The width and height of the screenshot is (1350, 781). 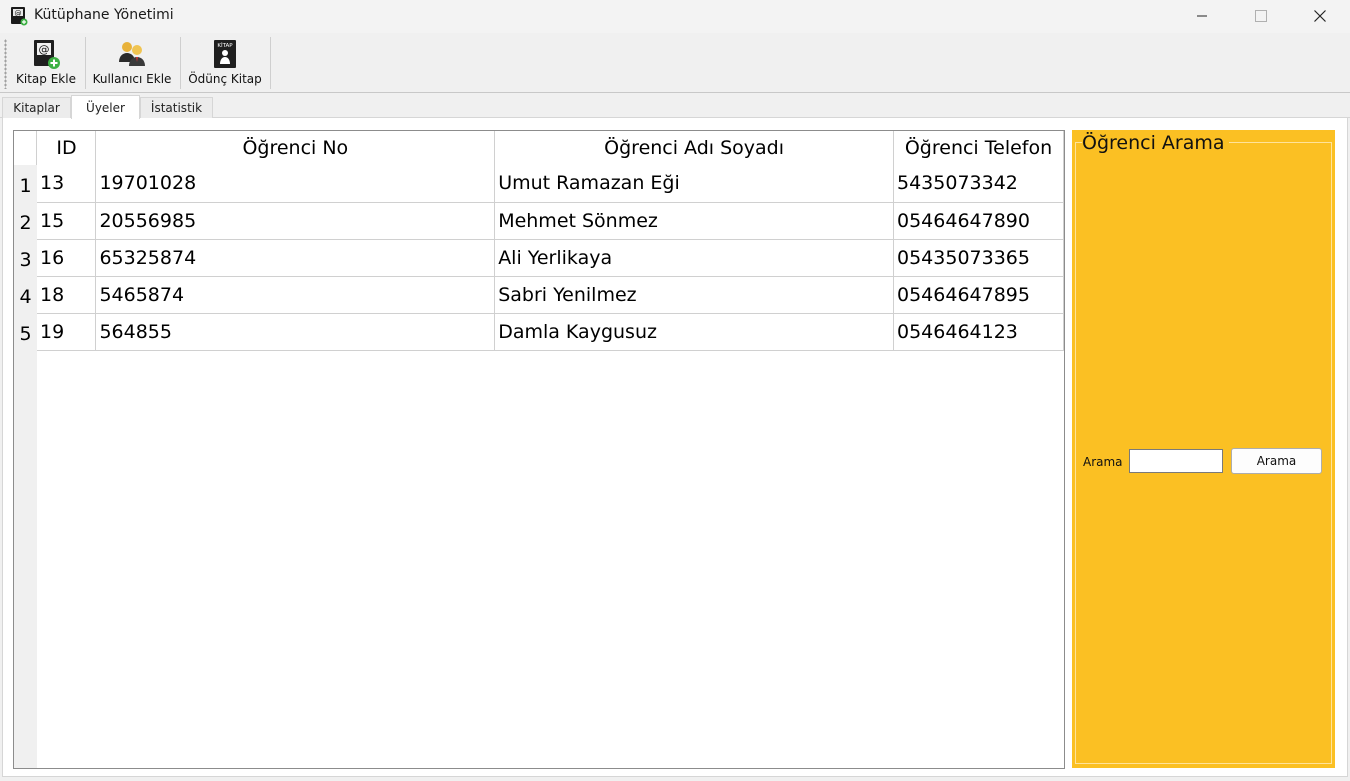 What do you see at coordinates (978, 332) in the screenshot?
I see `cell-student-phone: 0546464123` at bounding box center [978, 332].